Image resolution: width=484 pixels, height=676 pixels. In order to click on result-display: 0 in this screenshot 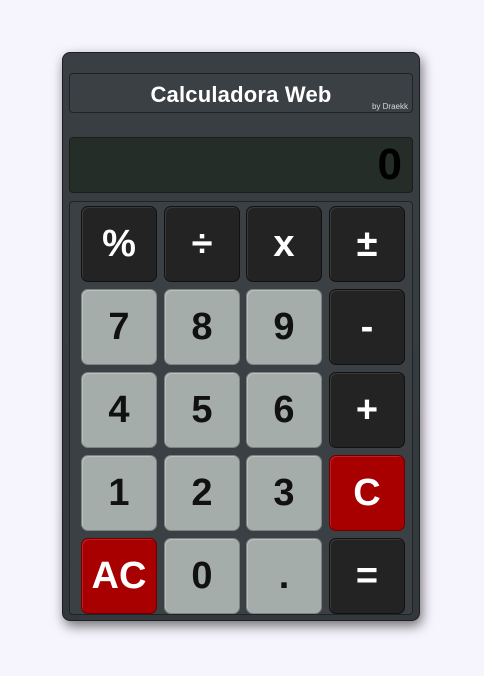, I will do `click(241, 165)`.